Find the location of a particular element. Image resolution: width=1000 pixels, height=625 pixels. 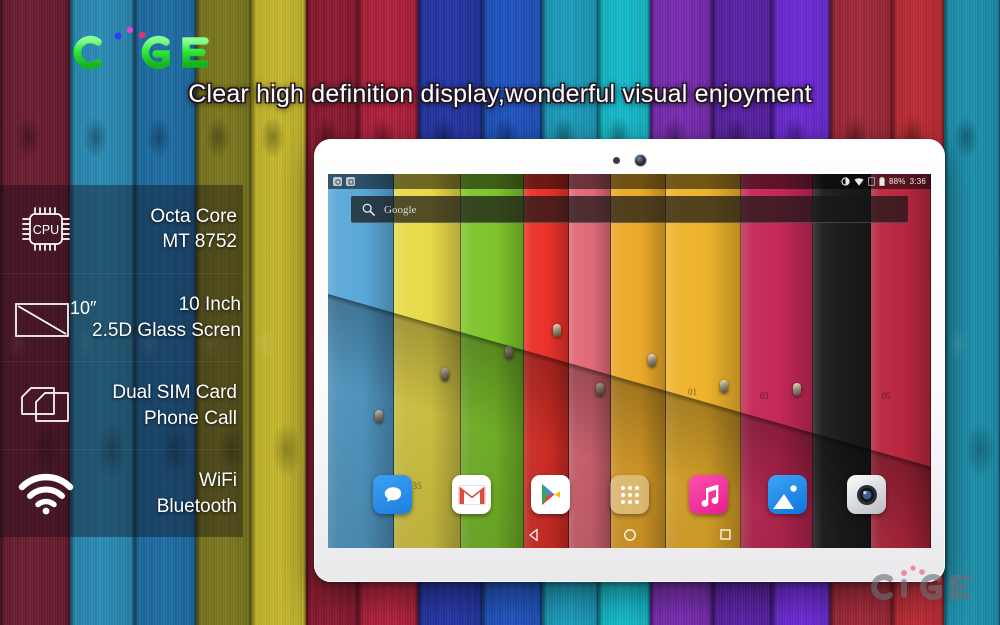

cige-logo is located at coordinates (147, 48).